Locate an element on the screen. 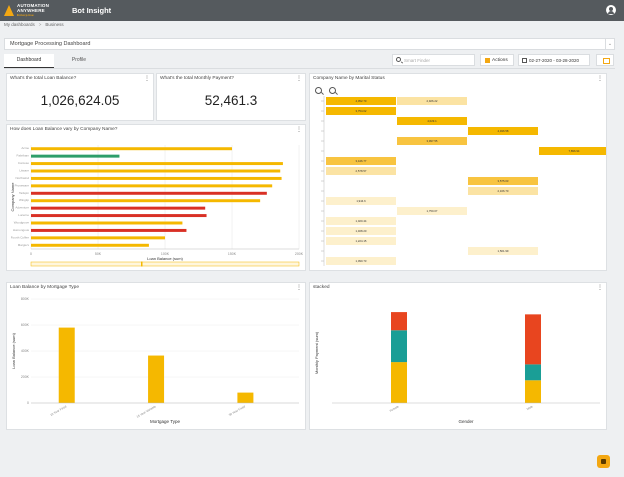 The height and width of the screenshot is (477, 624). breadcrumb-current: Business is located at coordinates (54, 24).